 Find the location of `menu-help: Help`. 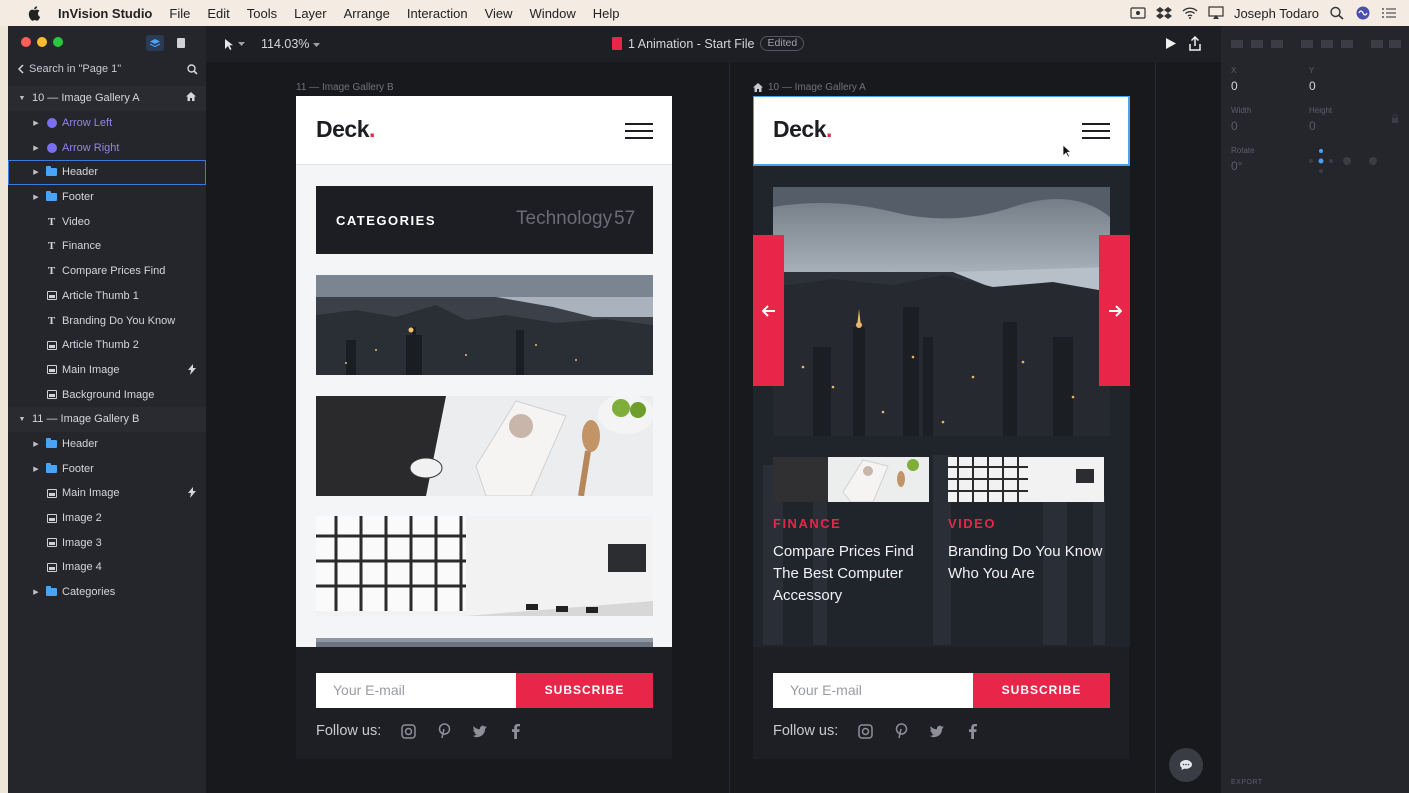

menu-help: Help is located at coordinates (606, 13).